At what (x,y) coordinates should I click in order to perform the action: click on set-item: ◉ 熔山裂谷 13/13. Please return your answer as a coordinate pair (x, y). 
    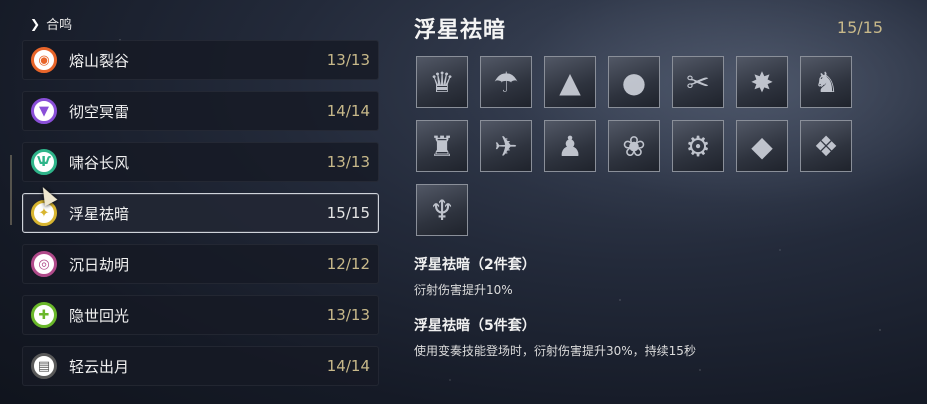
    Looking at the image, I should click on (200, 60).